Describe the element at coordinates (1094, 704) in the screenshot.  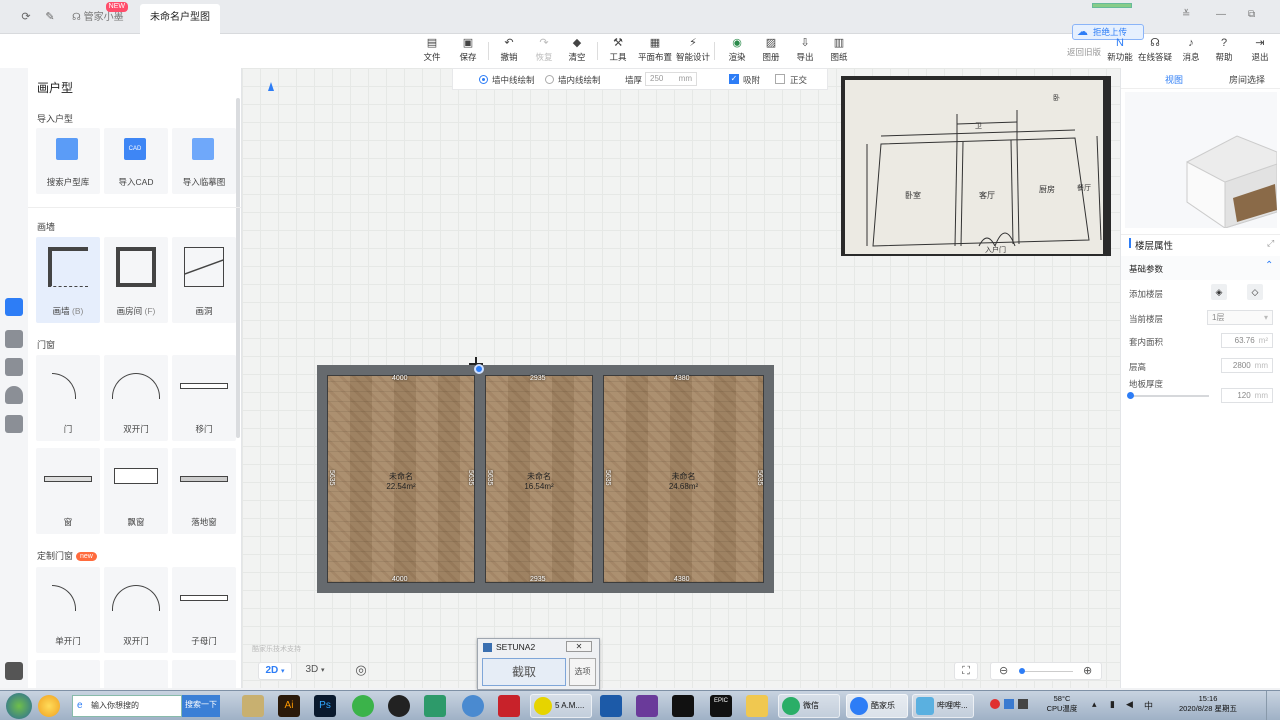
I see `tray-arrow-icon: ▴` at that location.